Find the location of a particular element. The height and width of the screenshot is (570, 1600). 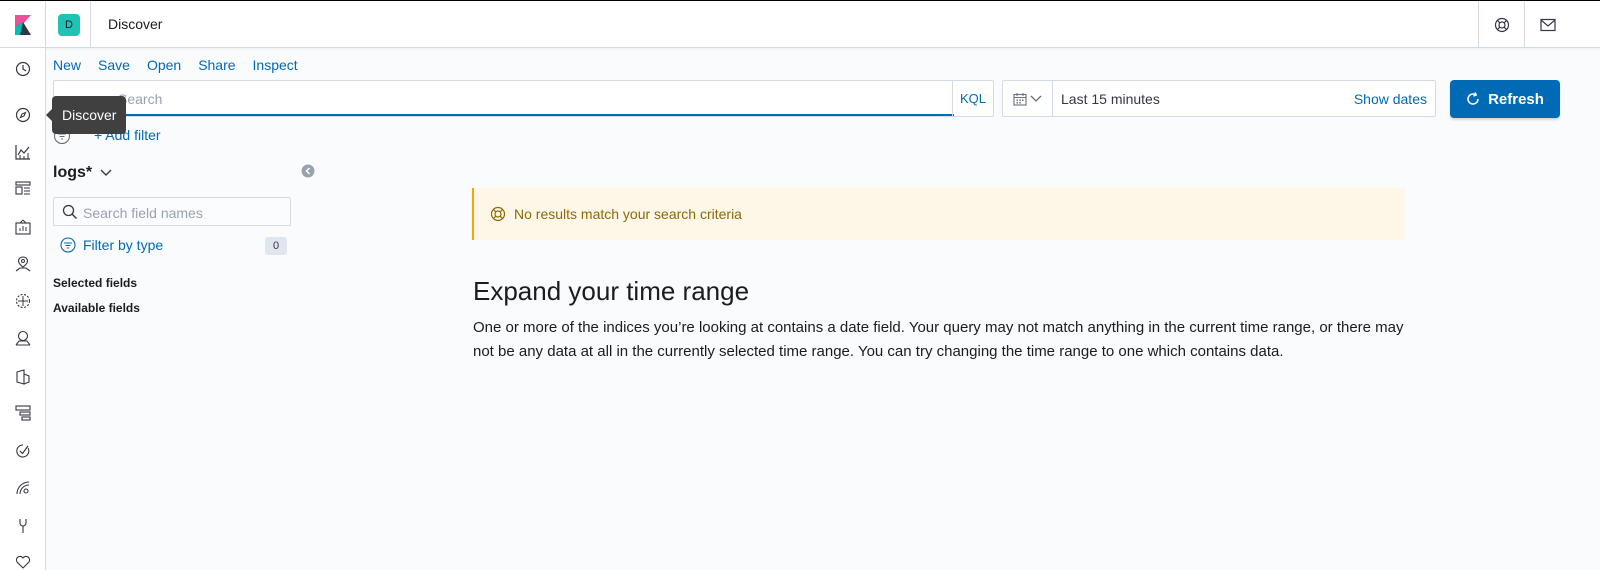

query-bar: Search KQL is located at coordinates (523, 98).